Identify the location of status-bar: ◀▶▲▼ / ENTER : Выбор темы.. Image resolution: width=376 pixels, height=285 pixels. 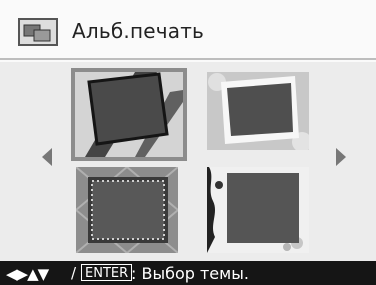
(188, 273).